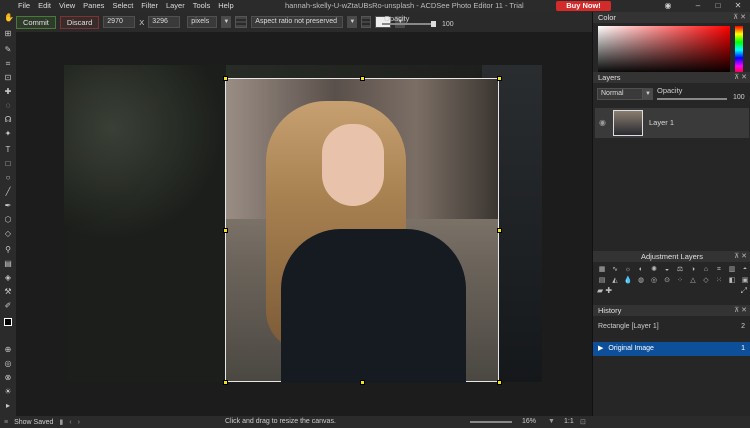 Image resolution: width=750 pixels, height=428 pixels. I want to click on opacity-slider-handle, so click(433, 24).